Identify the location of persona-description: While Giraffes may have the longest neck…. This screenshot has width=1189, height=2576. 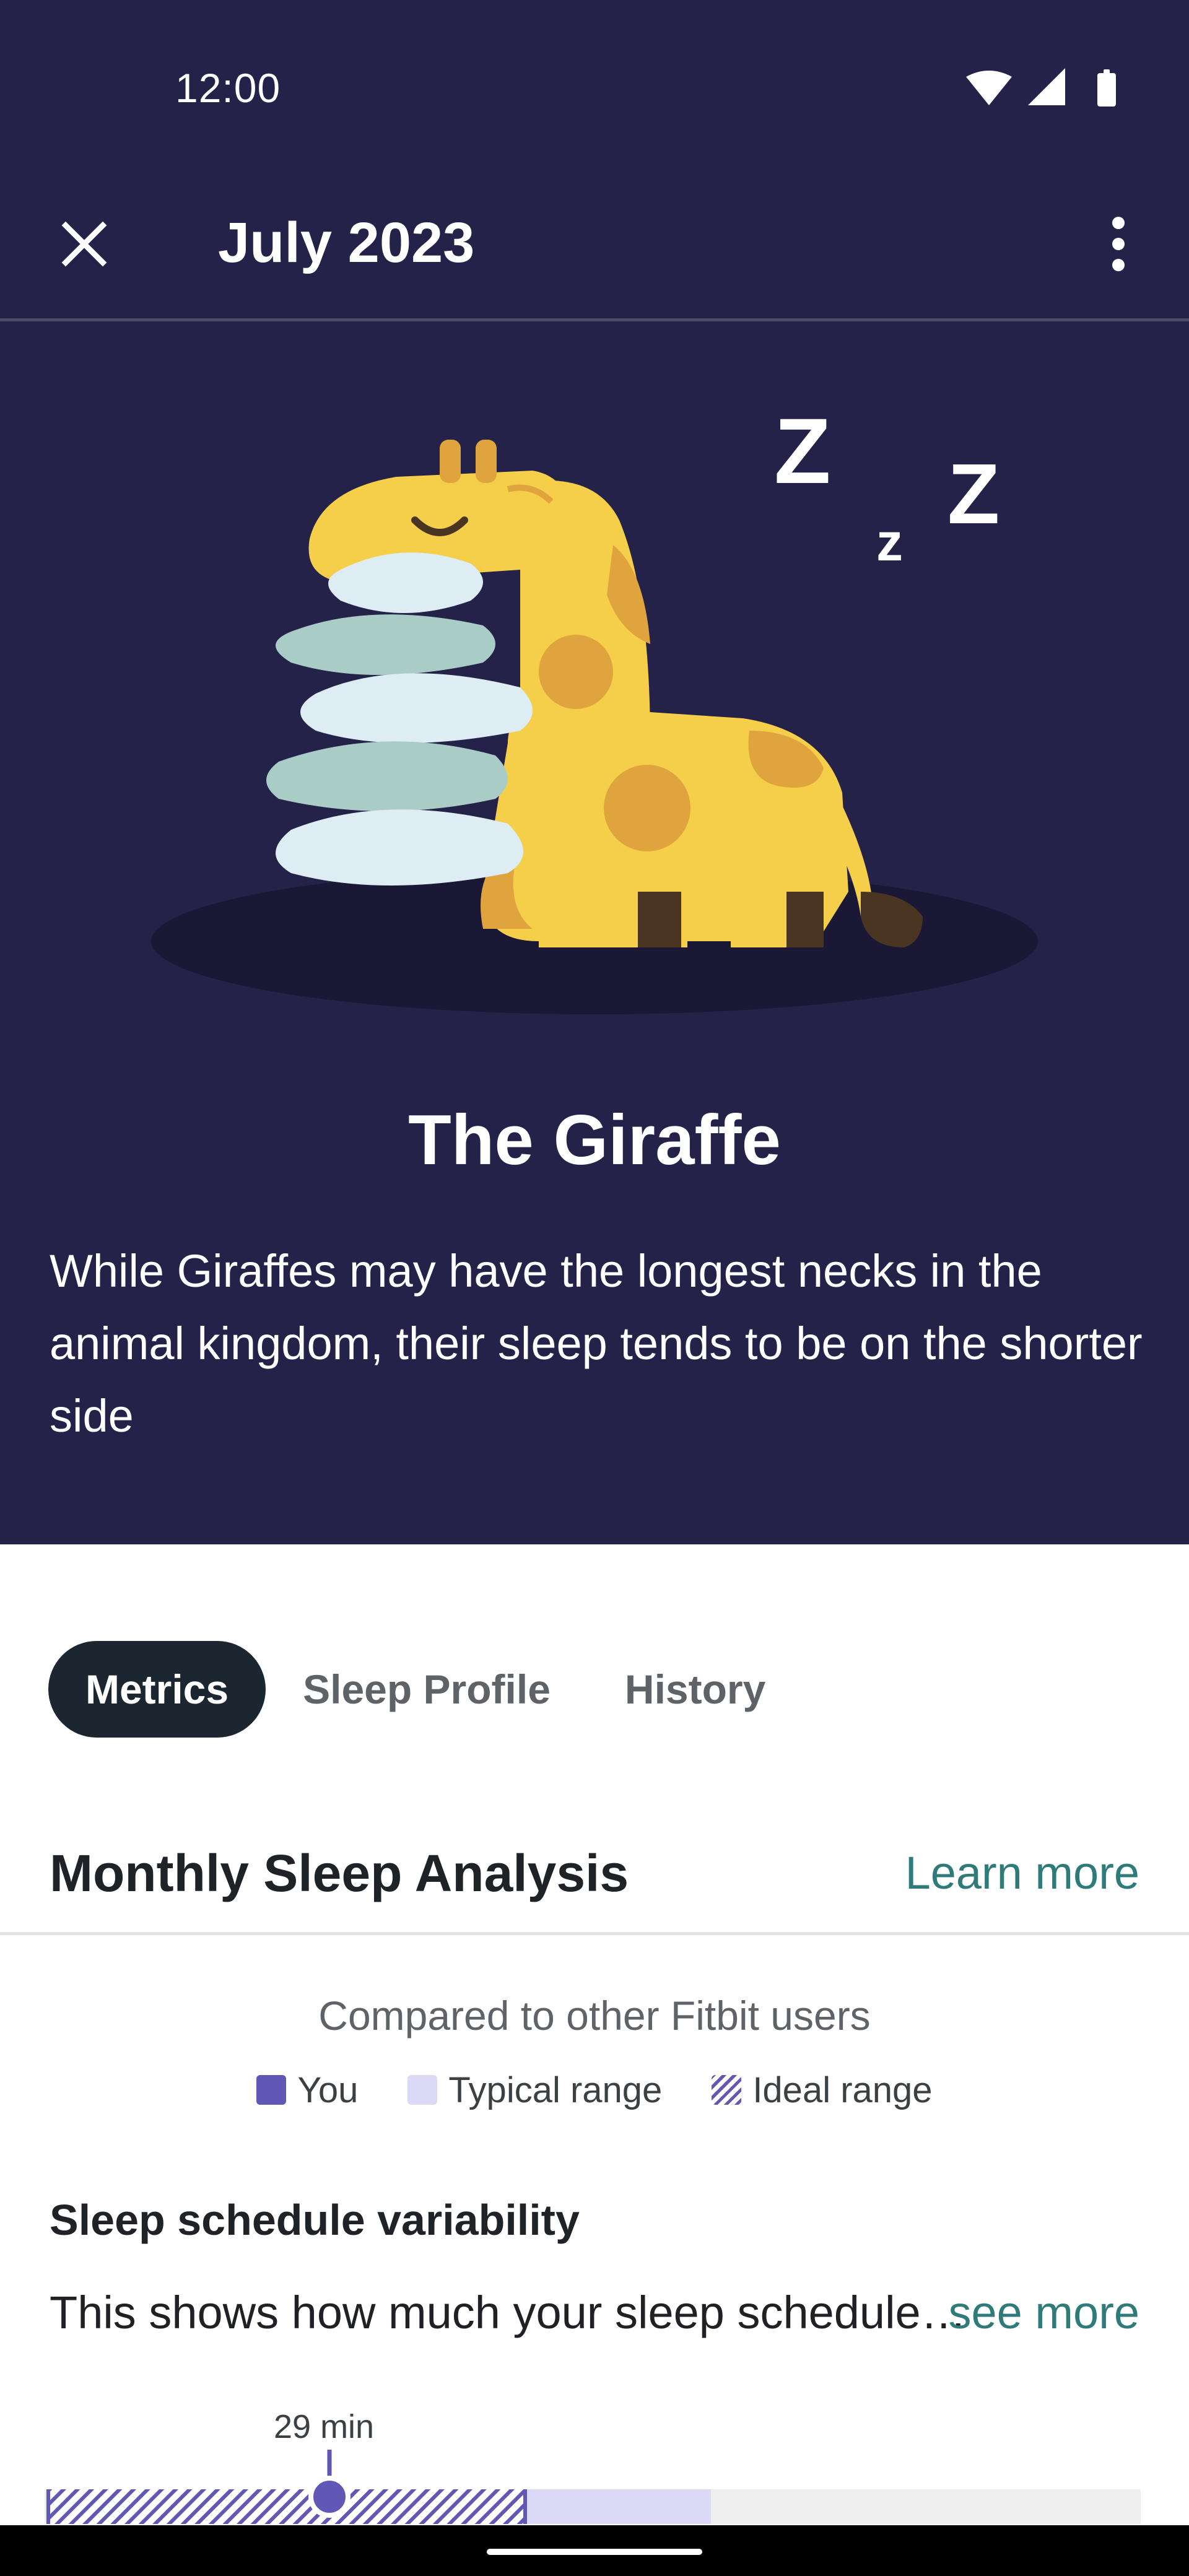
(596, 1343).